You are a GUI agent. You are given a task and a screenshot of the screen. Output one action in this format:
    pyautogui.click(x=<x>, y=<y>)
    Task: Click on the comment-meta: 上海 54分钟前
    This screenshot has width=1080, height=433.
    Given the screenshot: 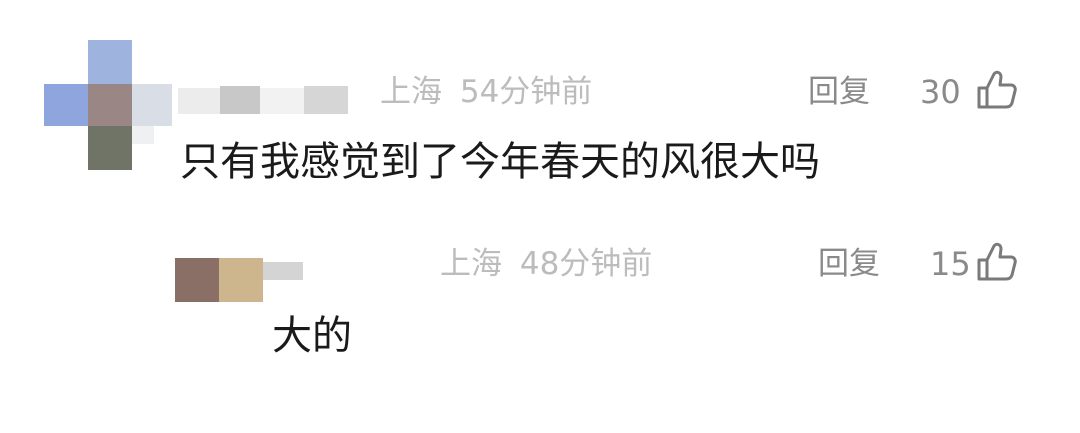 What is the action you would take?
    pyautogui.click(x=486, y=92)
    